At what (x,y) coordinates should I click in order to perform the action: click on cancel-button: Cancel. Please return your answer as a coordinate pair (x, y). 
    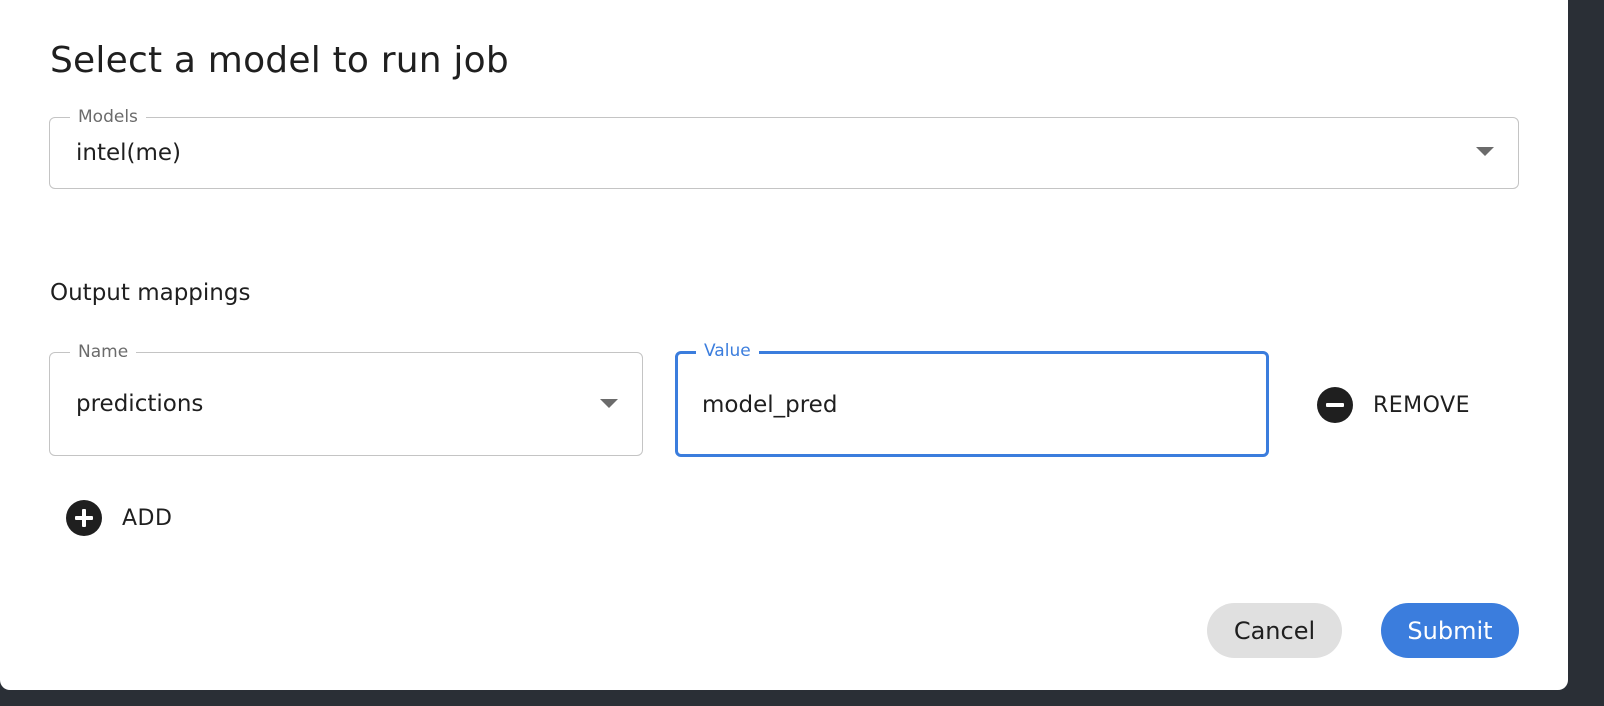
    Looking at the image, I should click on (1274, 630).